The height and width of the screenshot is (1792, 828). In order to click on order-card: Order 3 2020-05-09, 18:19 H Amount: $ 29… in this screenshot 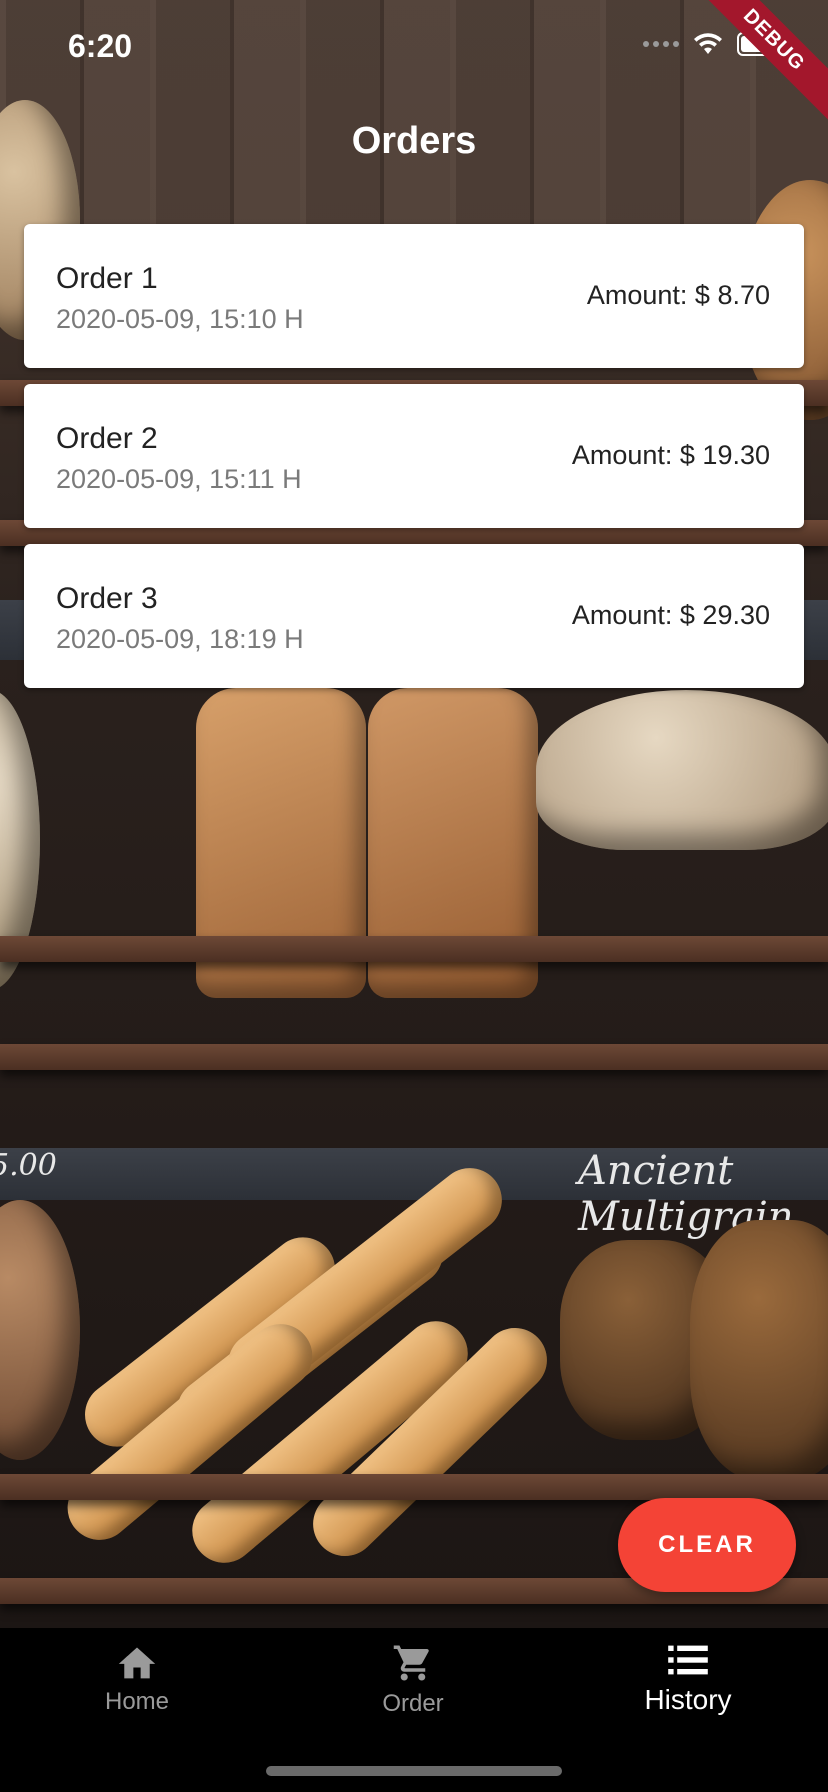, I will do `click(414, 616)`.